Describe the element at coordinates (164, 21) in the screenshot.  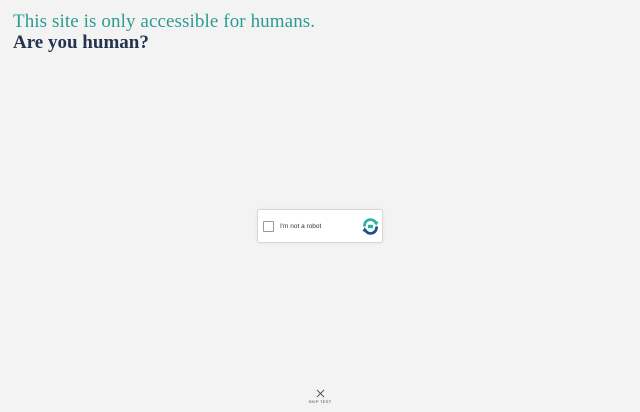
I see `heading-line-1: This site is only accessible for humans.` at that location.